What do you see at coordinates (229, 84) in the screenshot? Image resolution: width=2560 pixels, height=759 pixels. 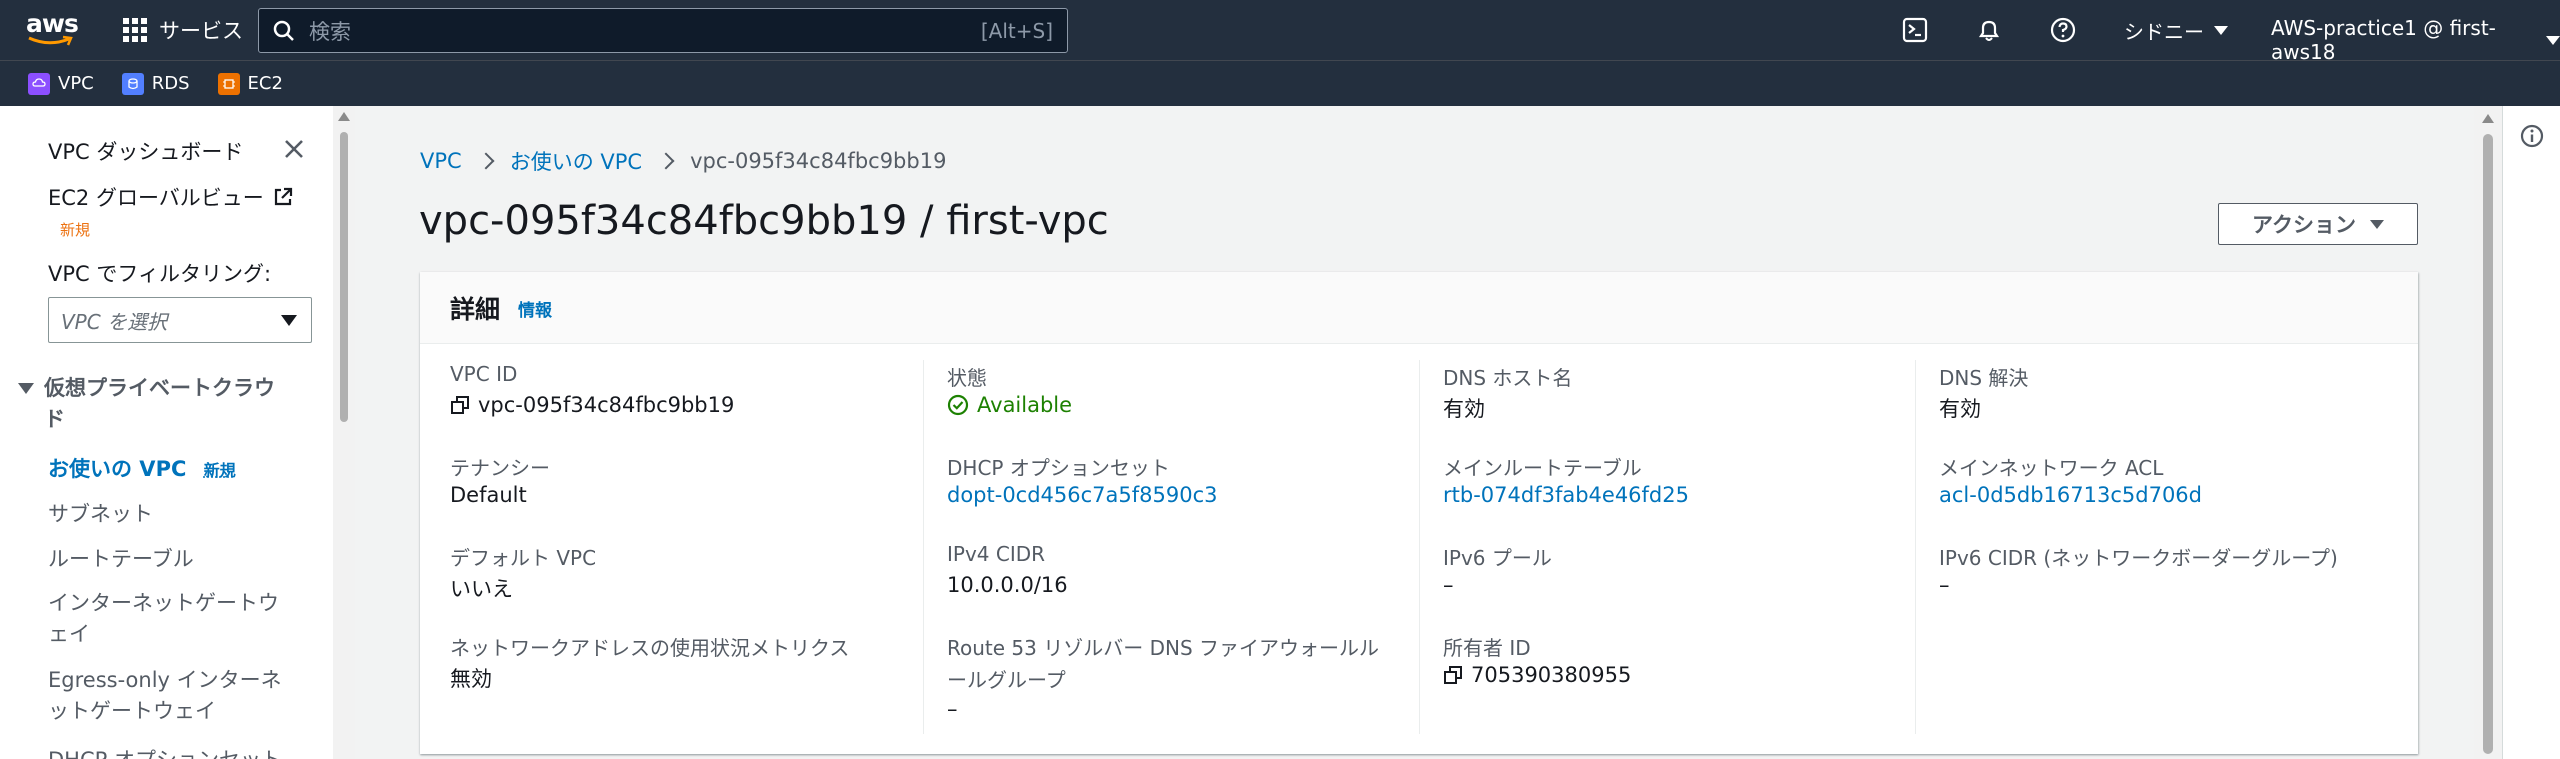 I see `ec2-service-icon` at bounding box center [229, 84].